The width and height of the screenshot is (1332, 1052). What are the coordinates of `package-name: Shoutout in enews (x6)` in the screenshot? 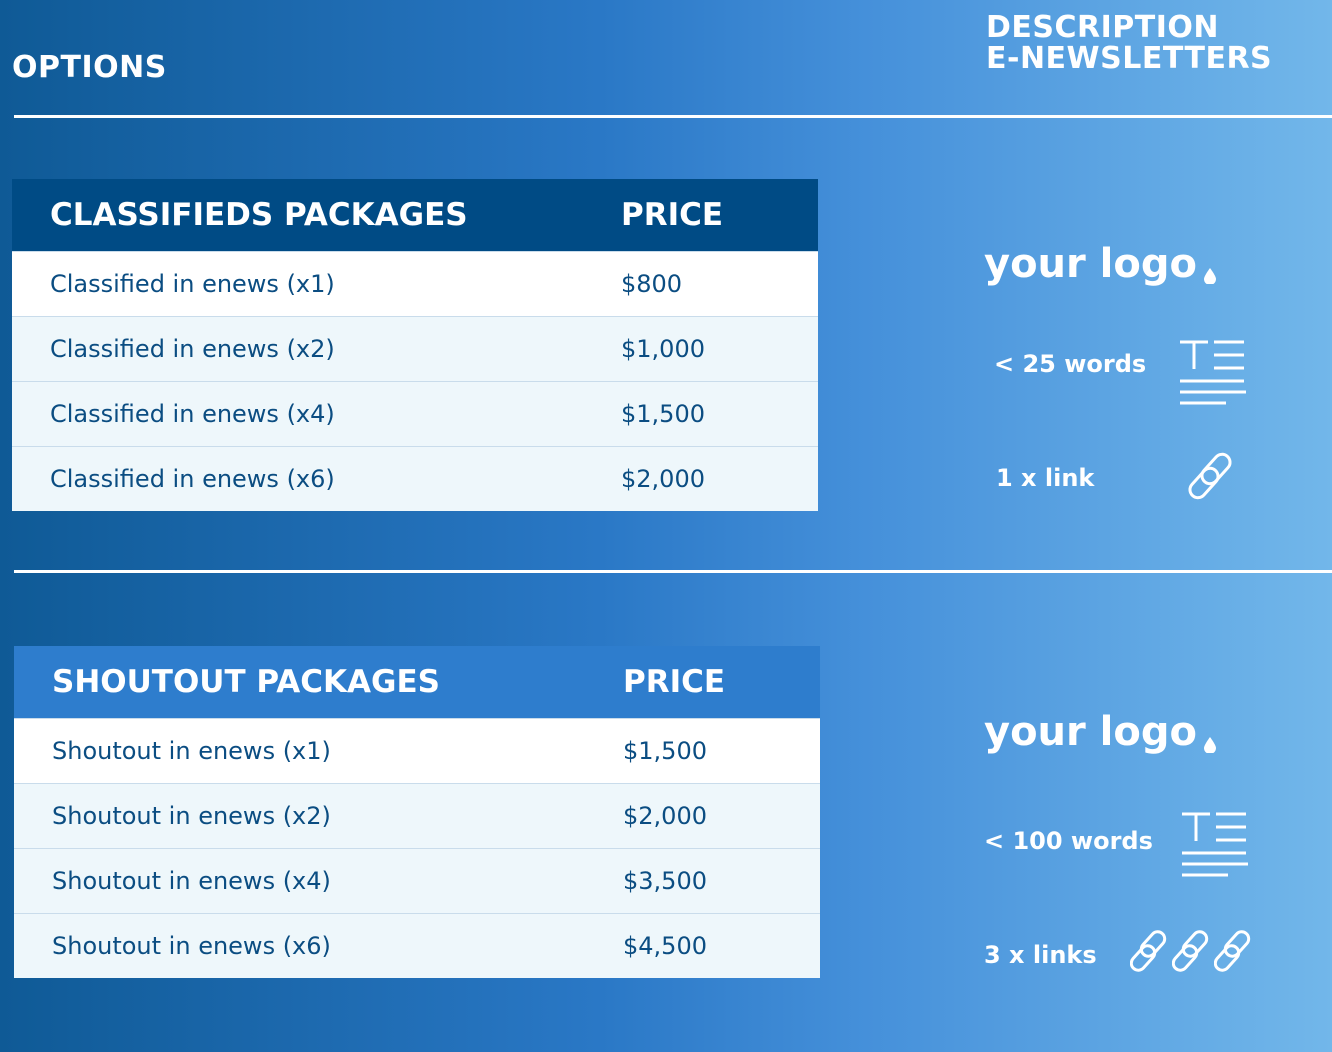 It's located at (191, 946).